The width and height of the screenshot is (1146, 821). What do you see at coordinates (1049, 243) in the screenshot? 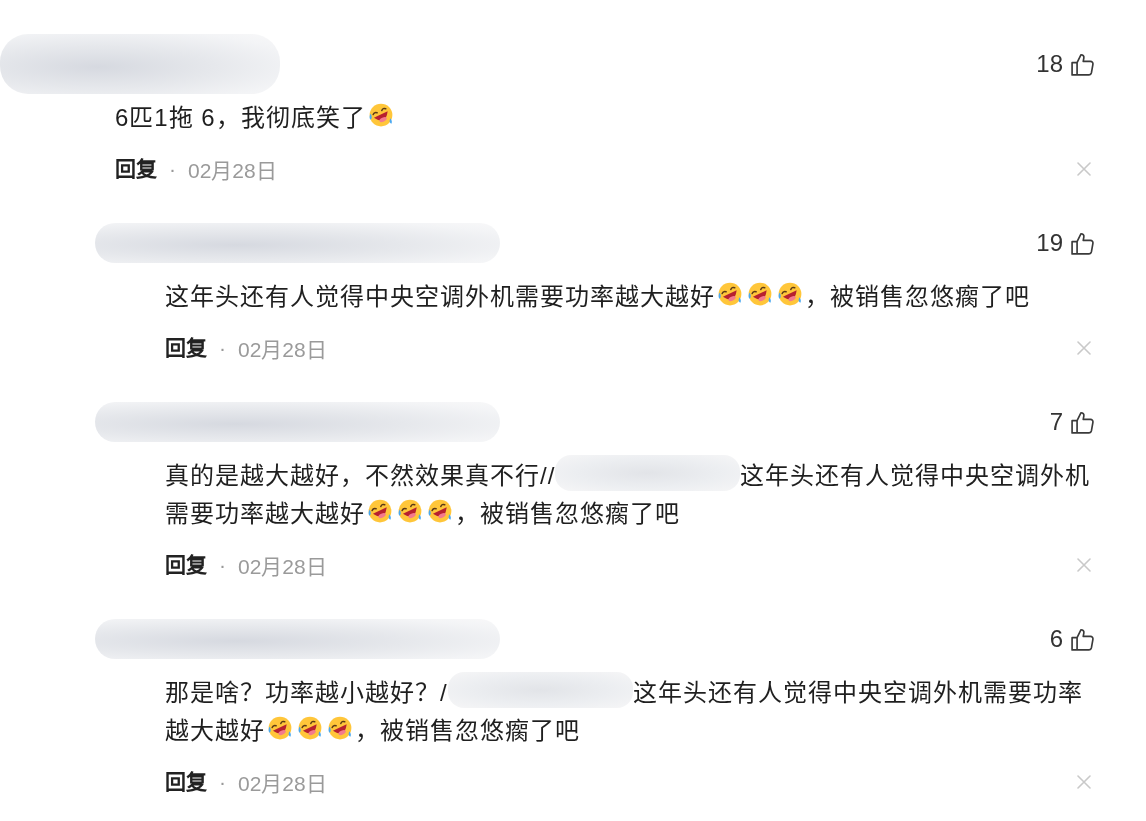
I see `like-count: 19` at bounding box center [1049, 243].